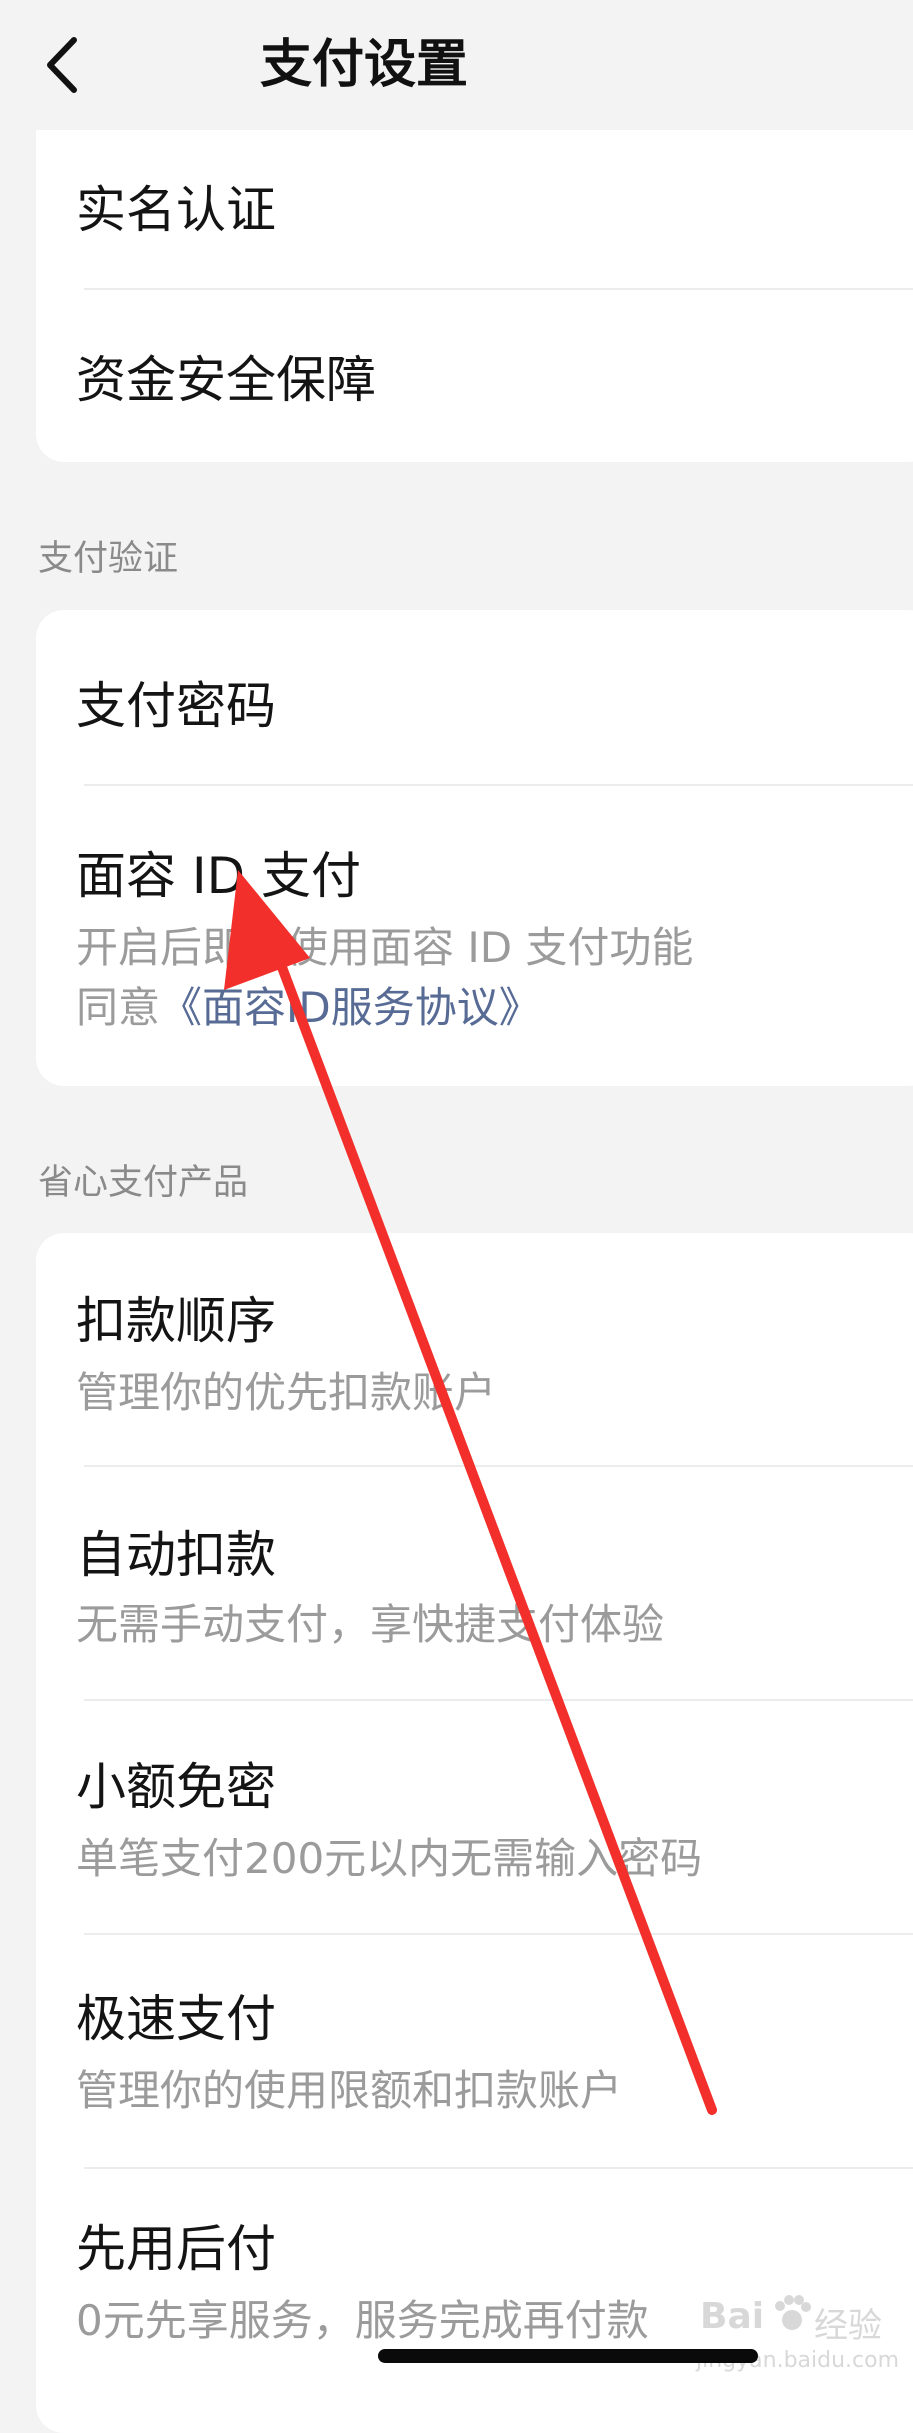 This screenshot has width=913, height=2433. I want to click on section-title-smart-payment: 省心支付产品, so click(143, 1183).